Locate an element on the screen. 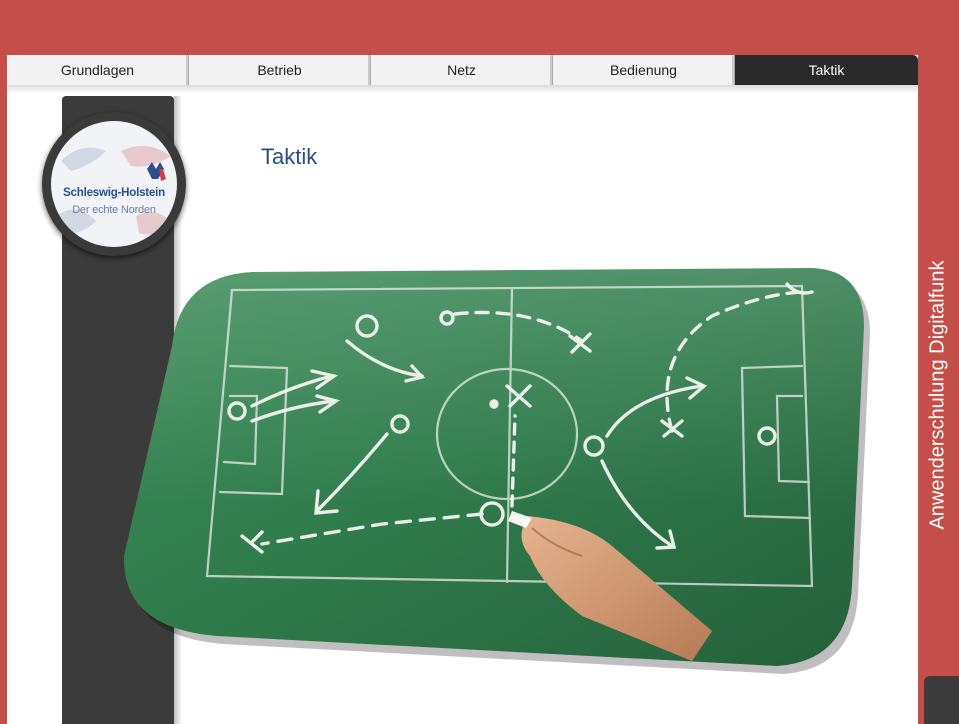 Image resolution: width=959 pixels, height=724 pixels. right-bottom-tab is located at coordinates (941, 700).